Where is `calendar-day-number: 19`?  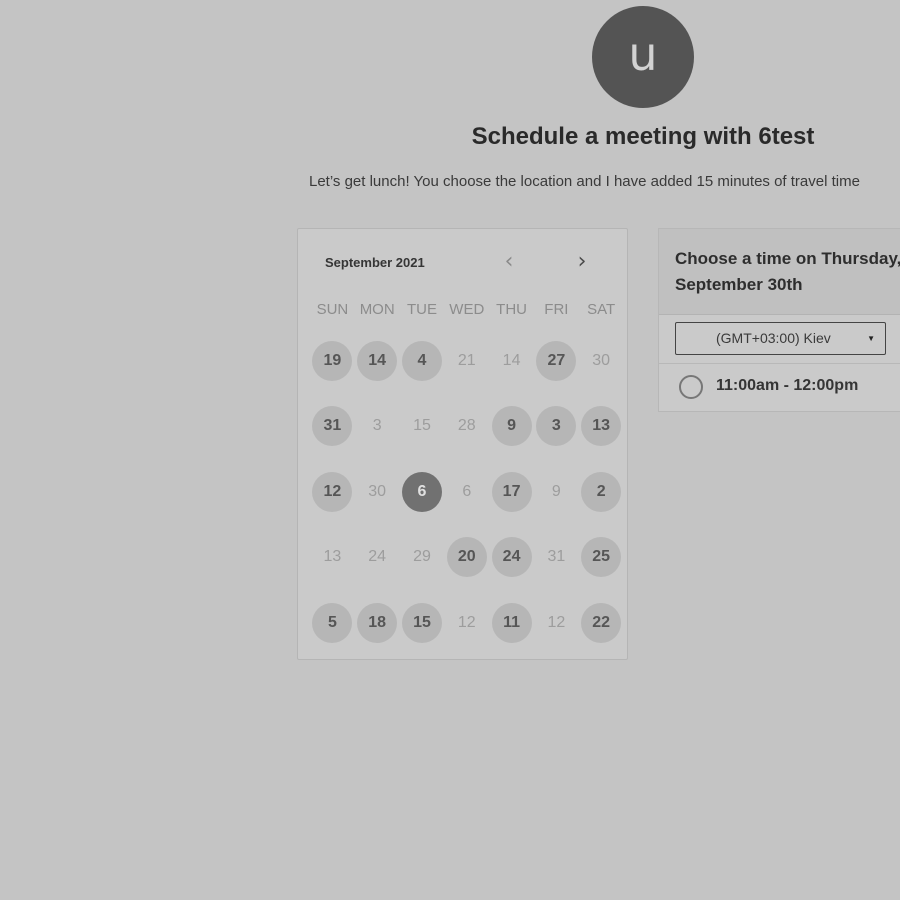
calendar-day-number: 19 is located at coordinates (332, 361).